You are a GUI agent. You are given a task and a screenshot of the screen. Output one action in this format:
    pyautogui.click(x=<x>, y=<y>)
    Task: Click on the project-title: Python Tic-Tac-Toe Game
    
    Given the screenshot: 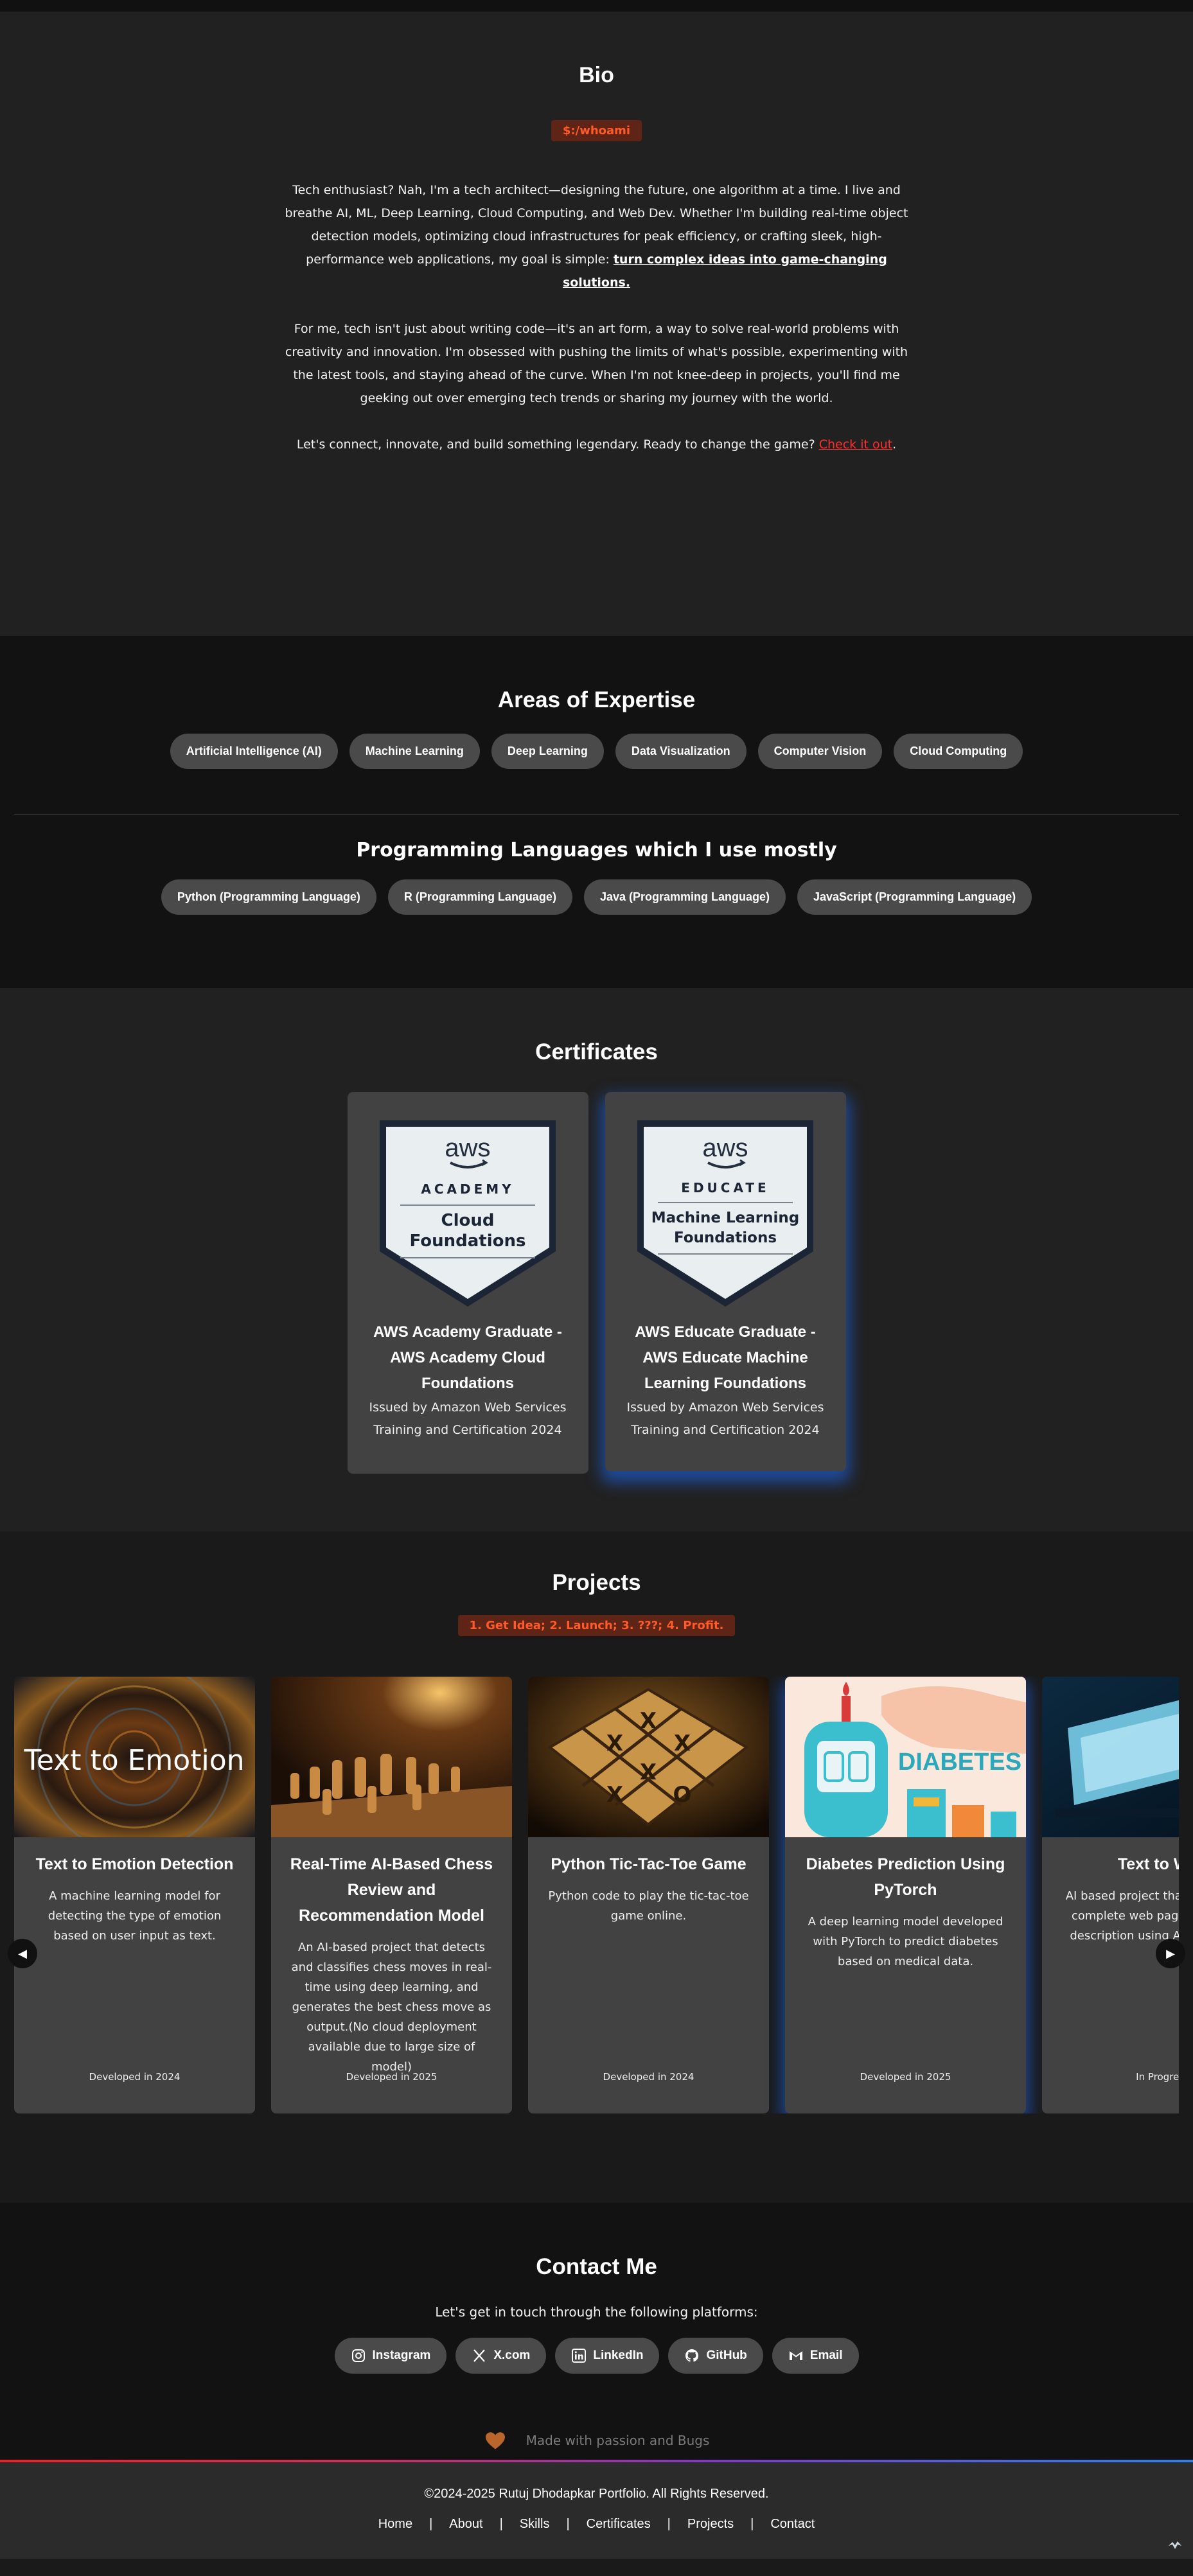 What is the action you would take?
    pyautogui.click(x=649, y=1864)
    